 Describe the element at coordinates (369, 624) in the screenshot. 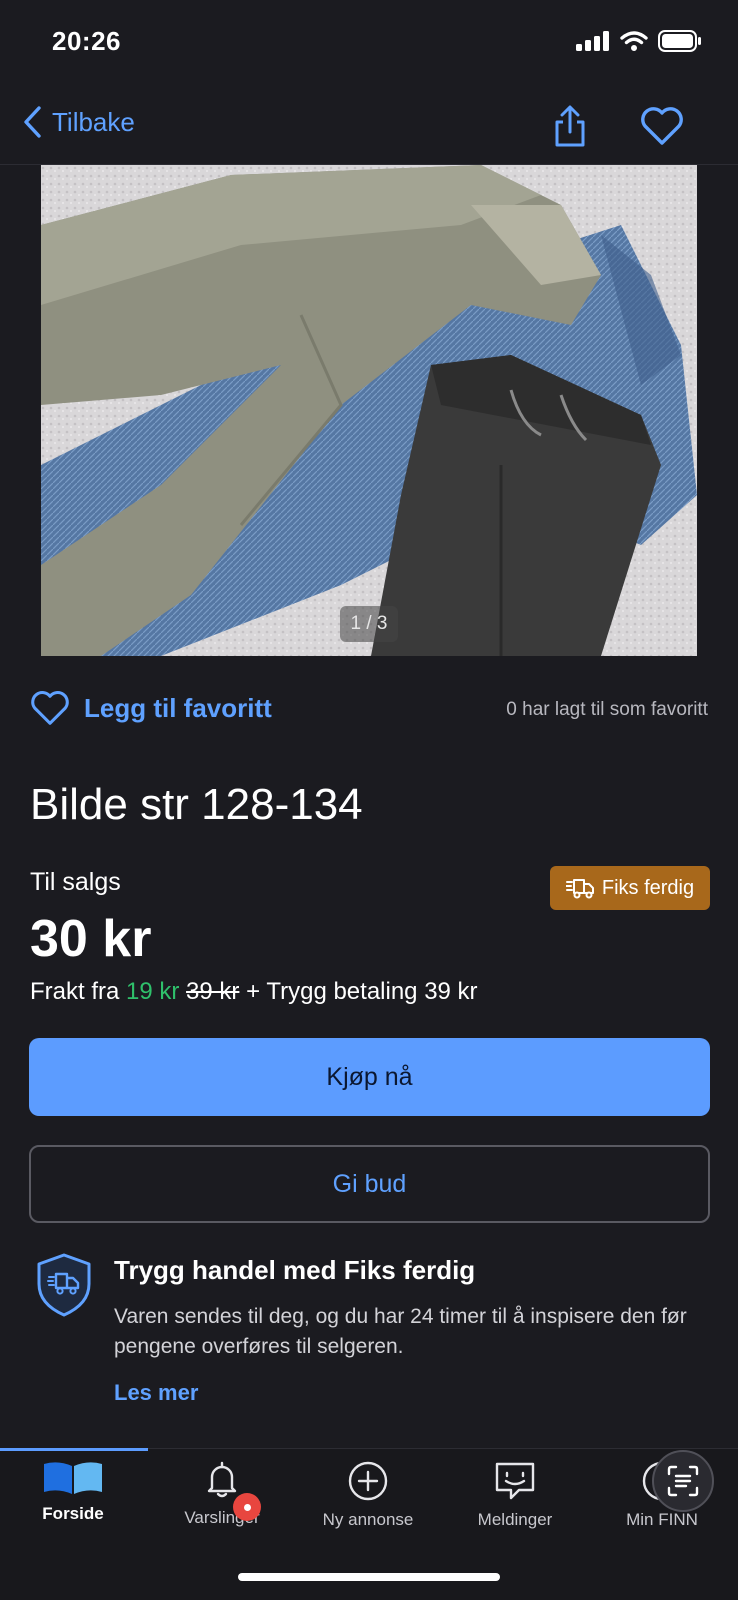

I see `image-pager: 1 / 3` at that location.